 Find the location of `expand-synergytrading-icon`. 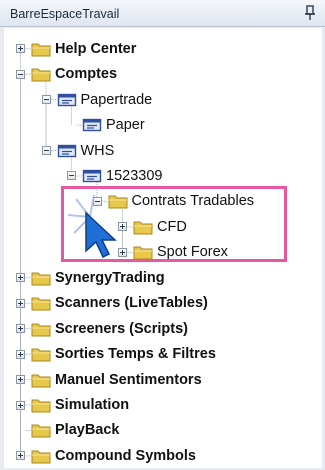

expand-synergytrading-icon is located at coordinates (20, 278).